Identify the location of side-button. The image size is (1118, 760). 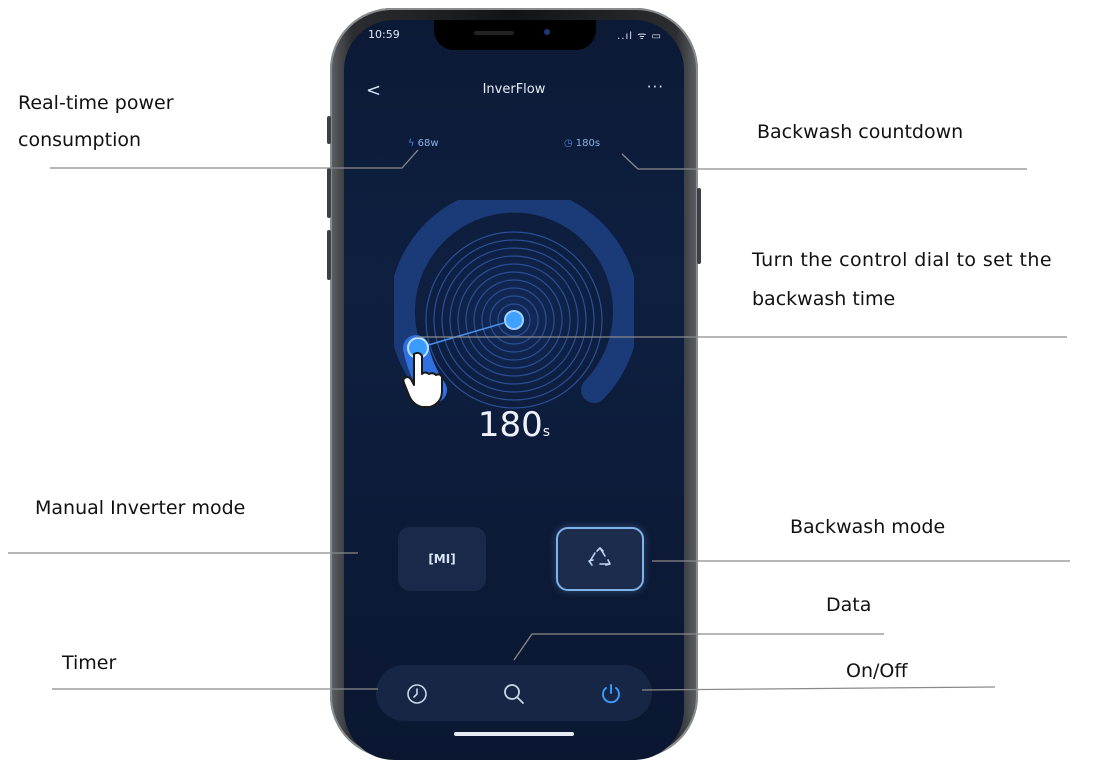
(699, 226).